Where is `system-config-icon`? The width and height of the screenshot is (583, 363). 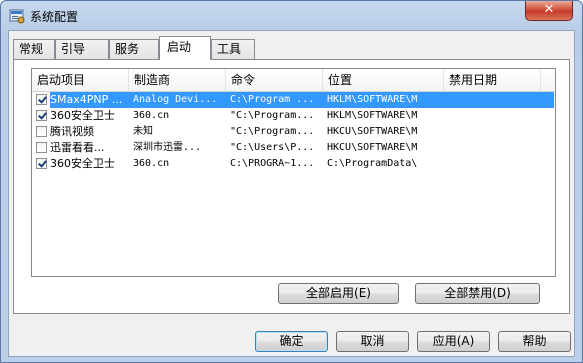 system-config-icon is located at coordinates (17, 16).